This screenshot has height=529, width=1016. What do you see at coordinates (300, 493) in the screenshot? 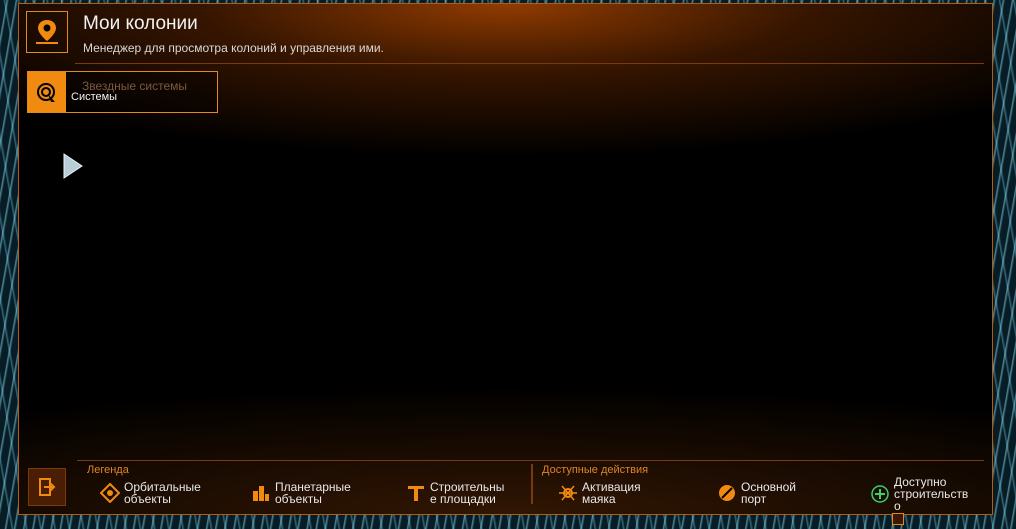
I see `legend-planetary: Планетарные объекты` at bounding box center [300, 493].